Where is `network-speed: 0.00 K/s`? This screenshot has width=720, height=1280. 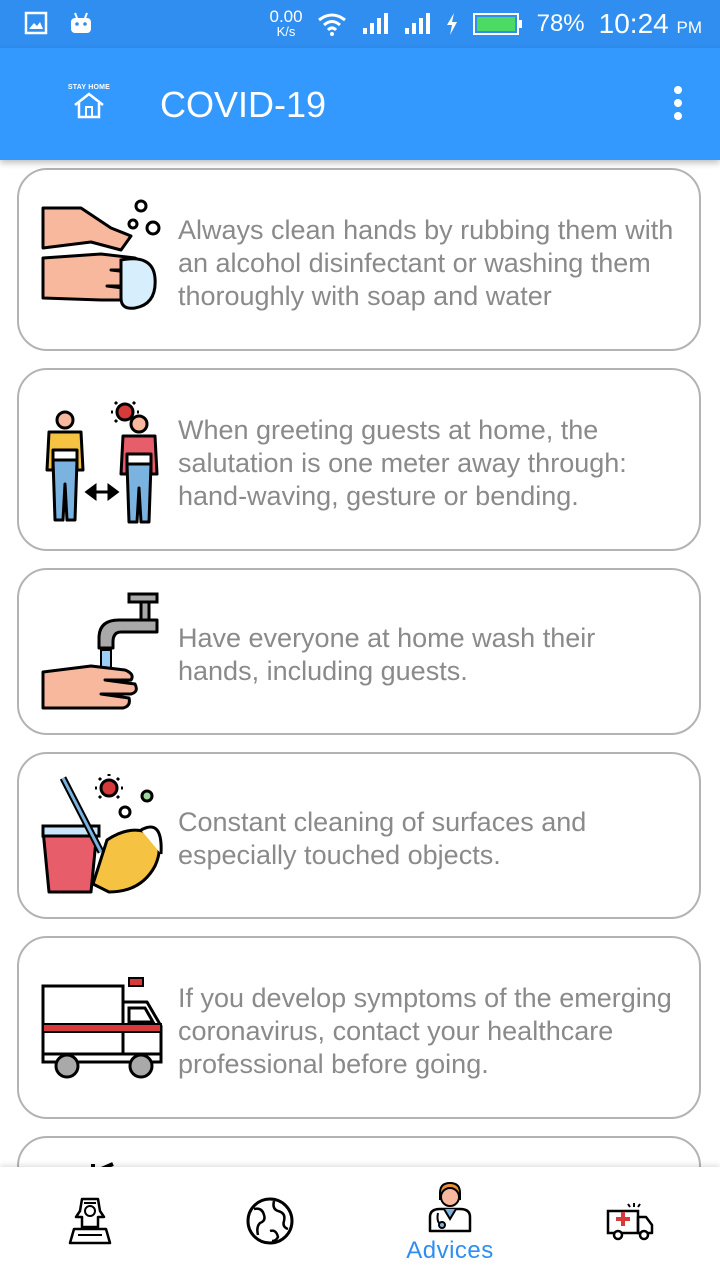 network-speed: 0.00 K/s is located at coordinates (286, 23).